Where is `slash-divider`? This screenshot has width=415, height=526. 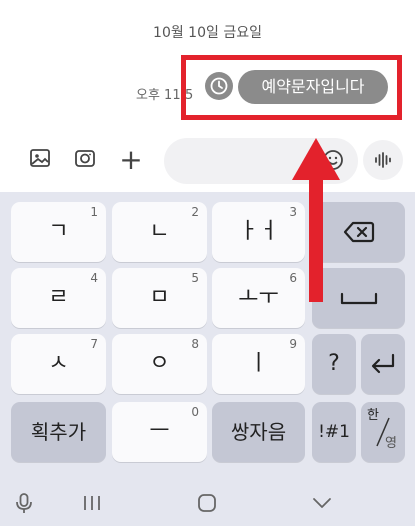 slash-divider is located at coordinates (383, 432).